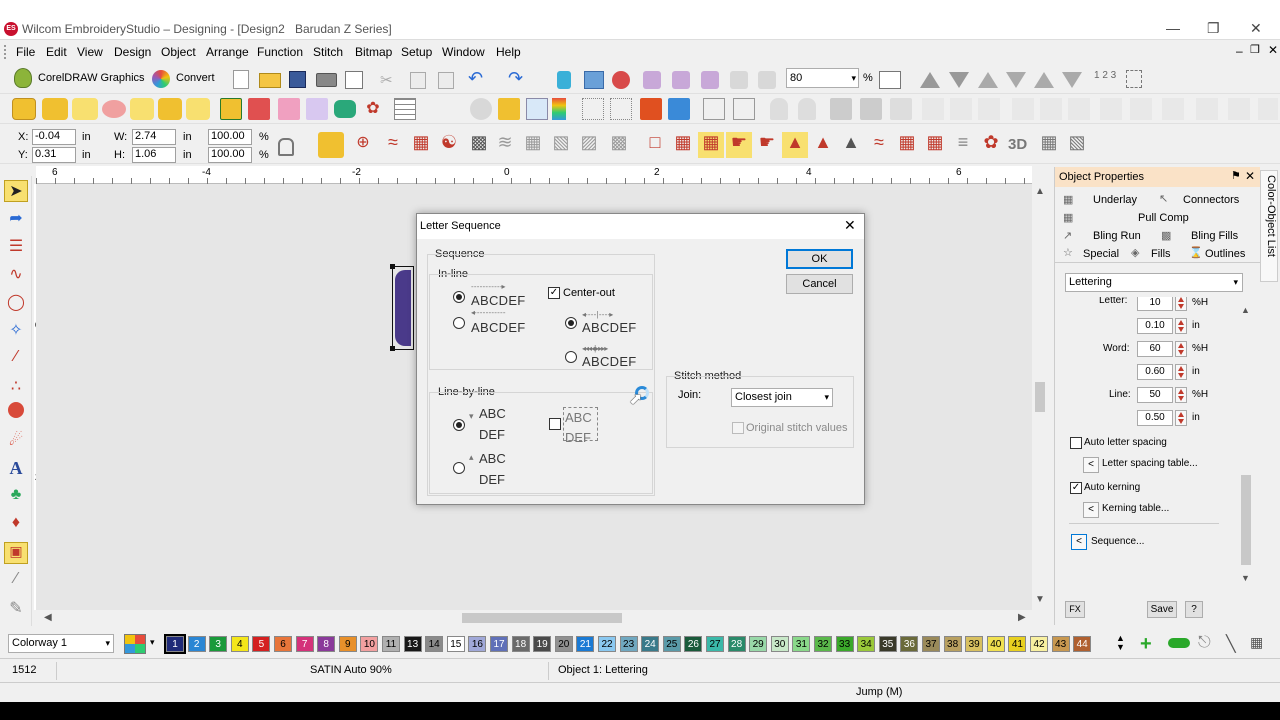 The height and width of the screenshot is (720, 1280). I want to click on x-field: -0.04, so click(54, 137).